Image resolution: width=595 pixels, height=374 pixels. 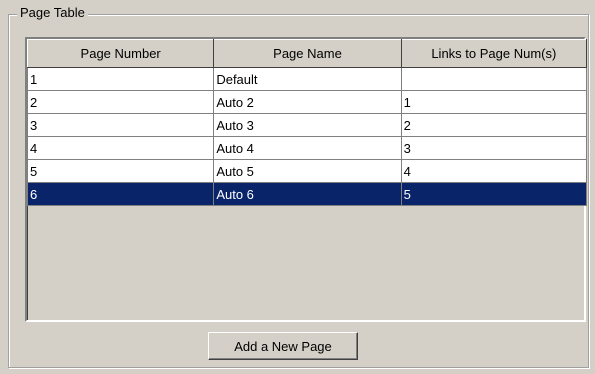 What do you see at coordinates (120, 194) in the screenshot?
I see `cell-page-number: 6` at bounding box center [120, 194].